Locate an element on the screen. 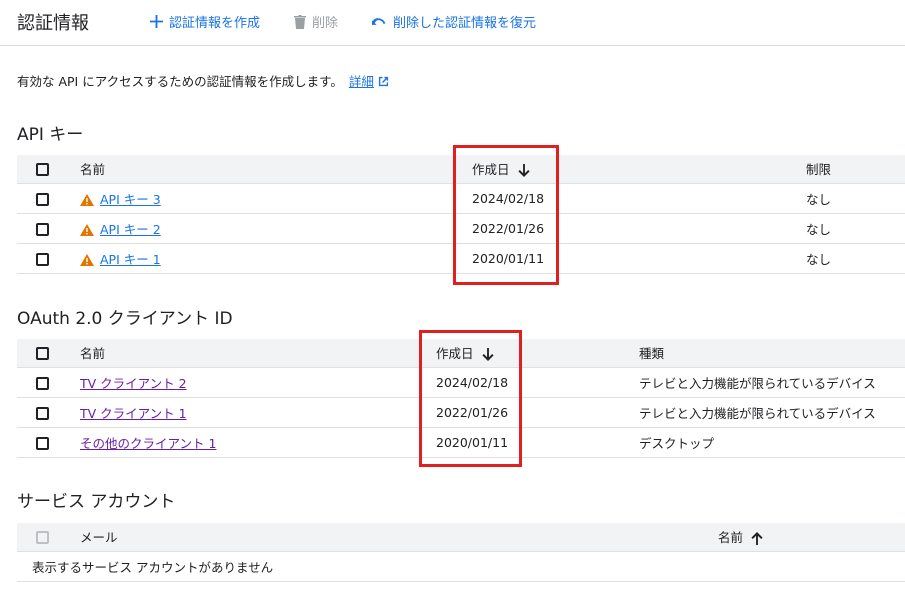  arrow-up-icon is located at coordinates (757, 539).